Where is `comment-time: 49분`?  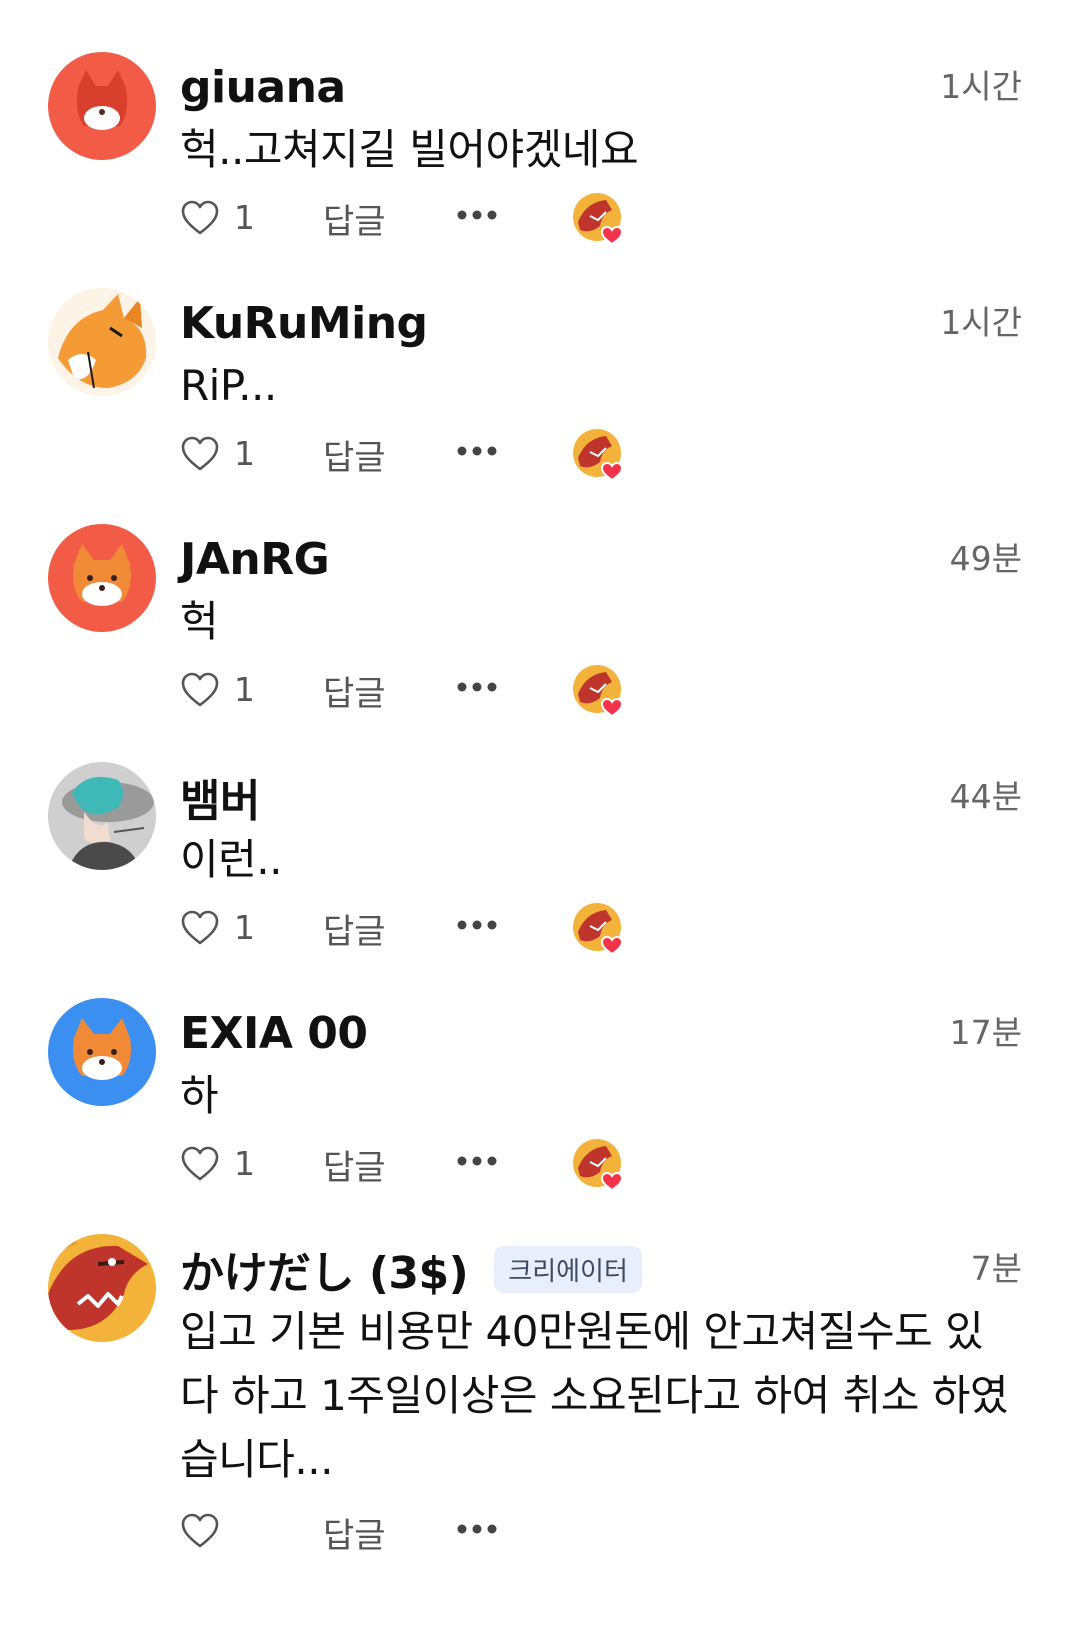
comment-time: 49분 is located at coordinates (985, 558).